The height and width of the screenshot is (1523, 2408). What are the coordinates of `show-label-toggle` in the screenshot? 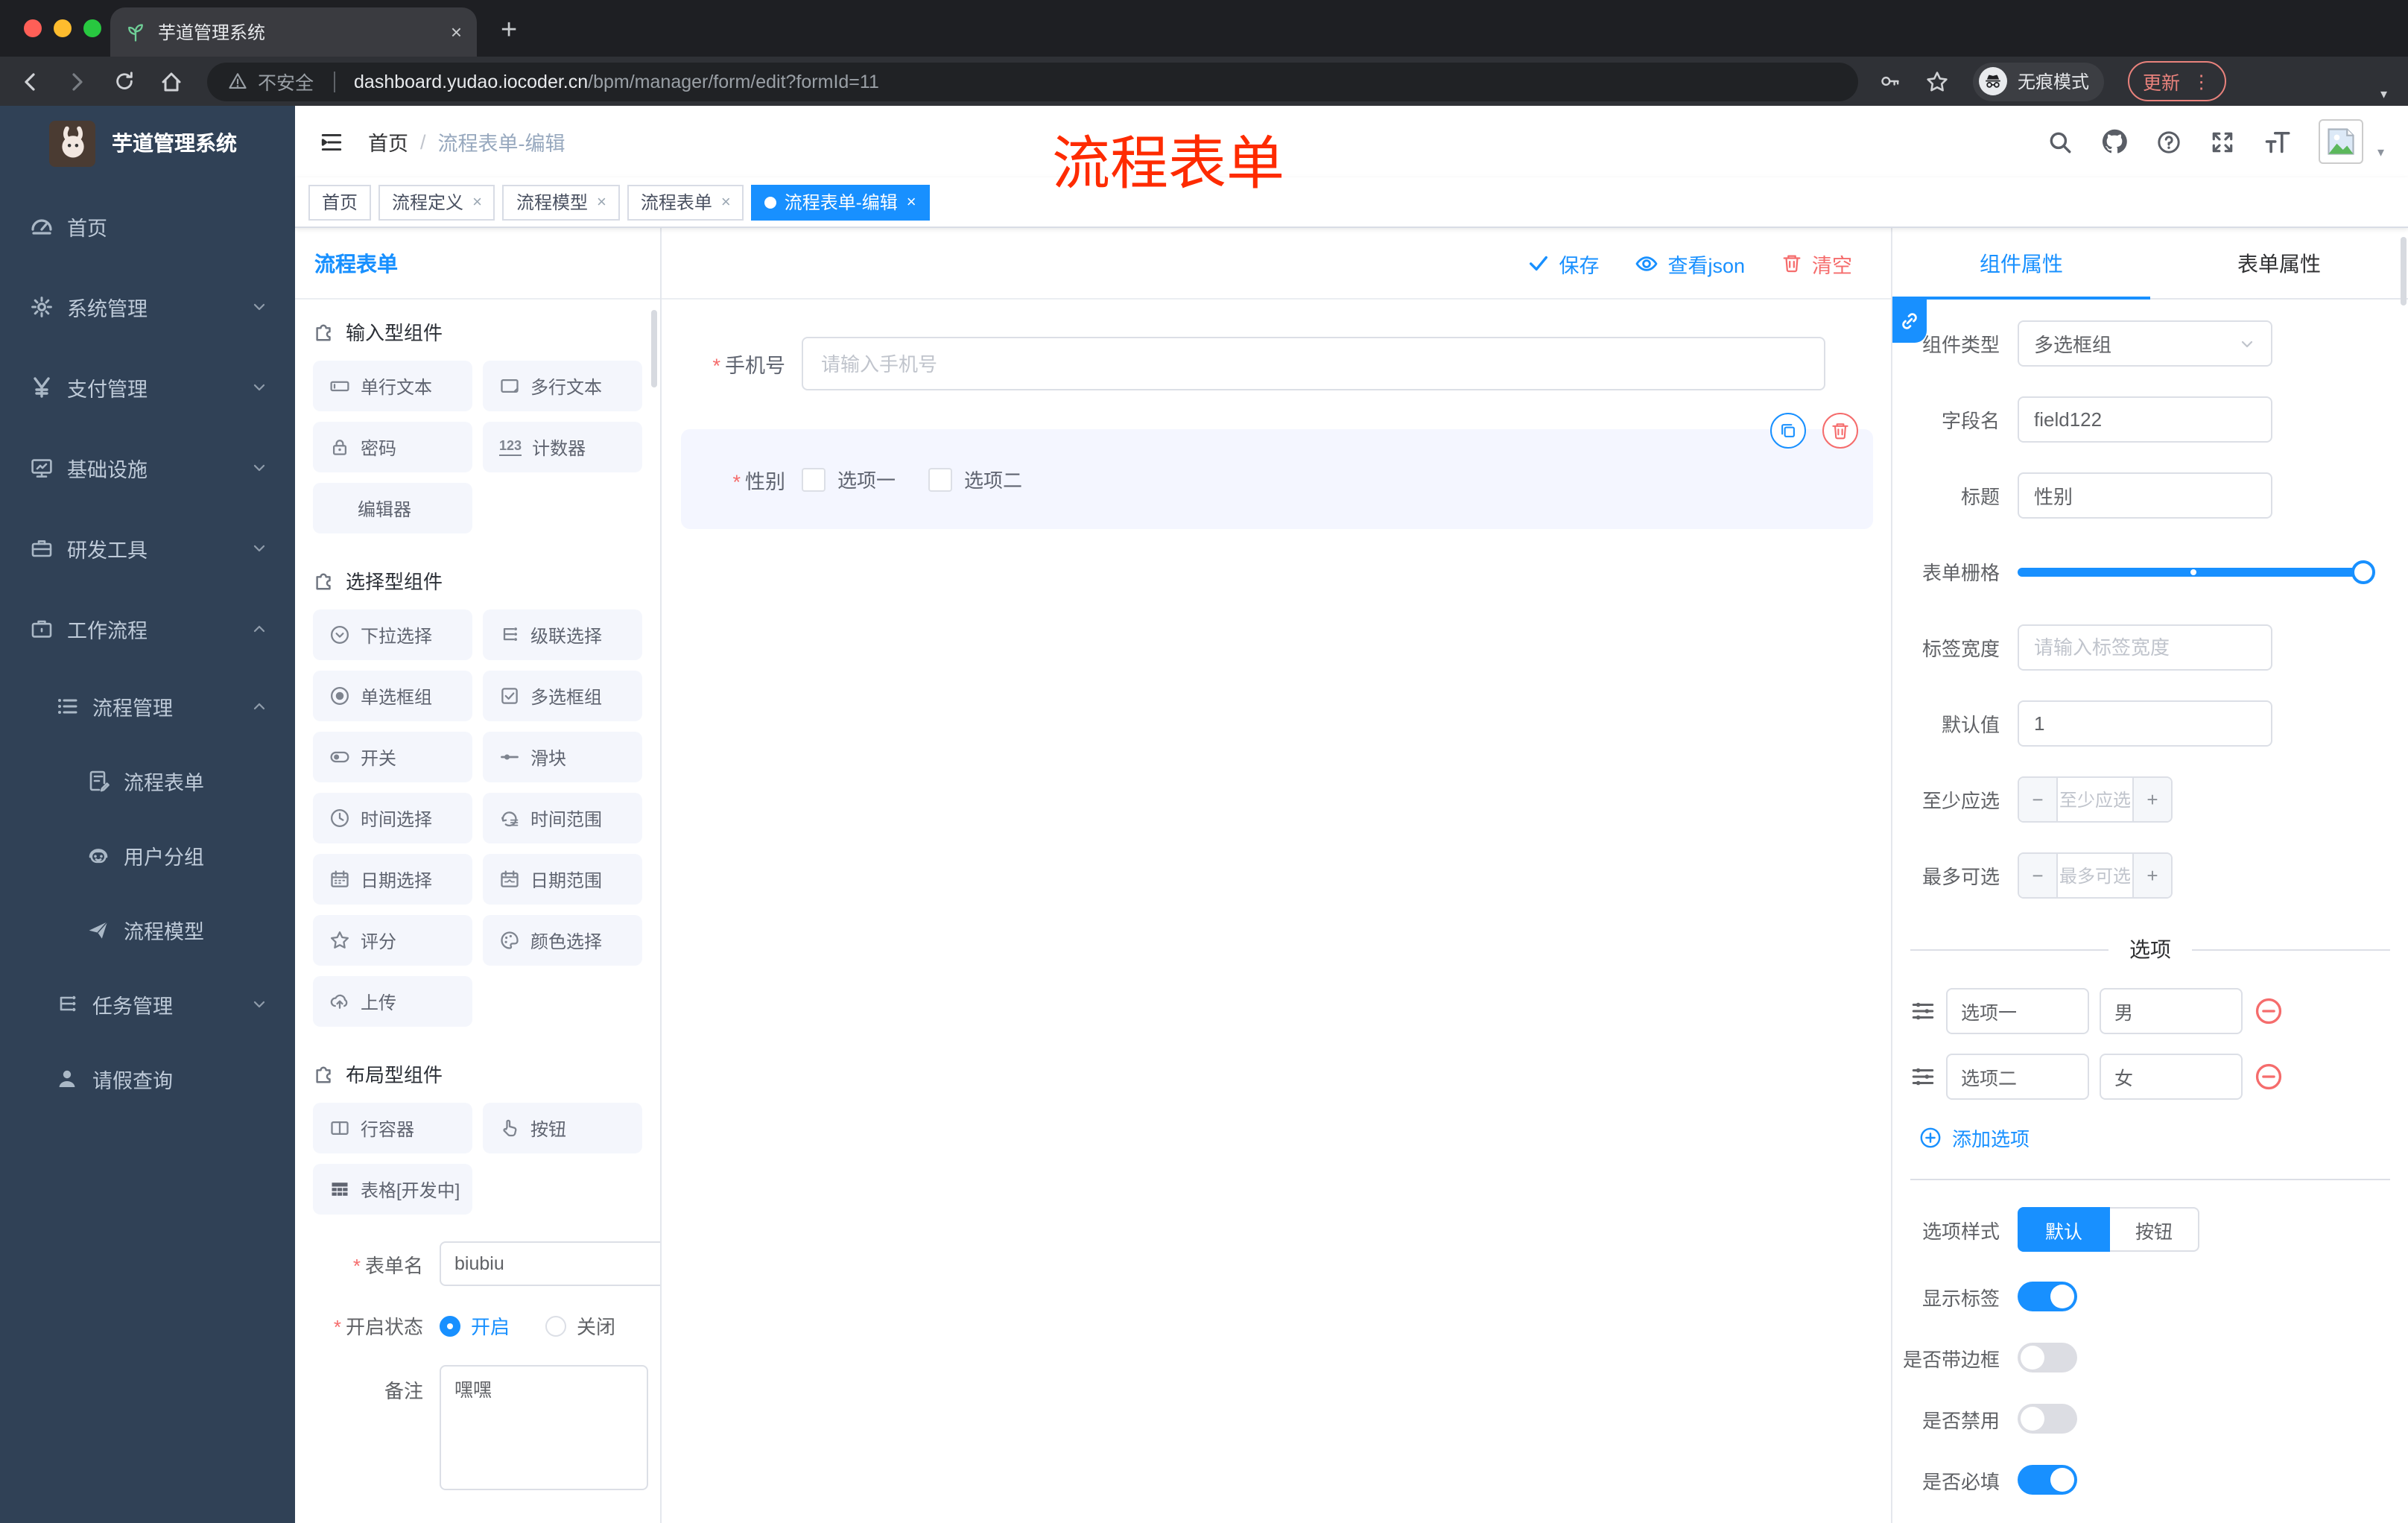 It's located at (2047, 1297).